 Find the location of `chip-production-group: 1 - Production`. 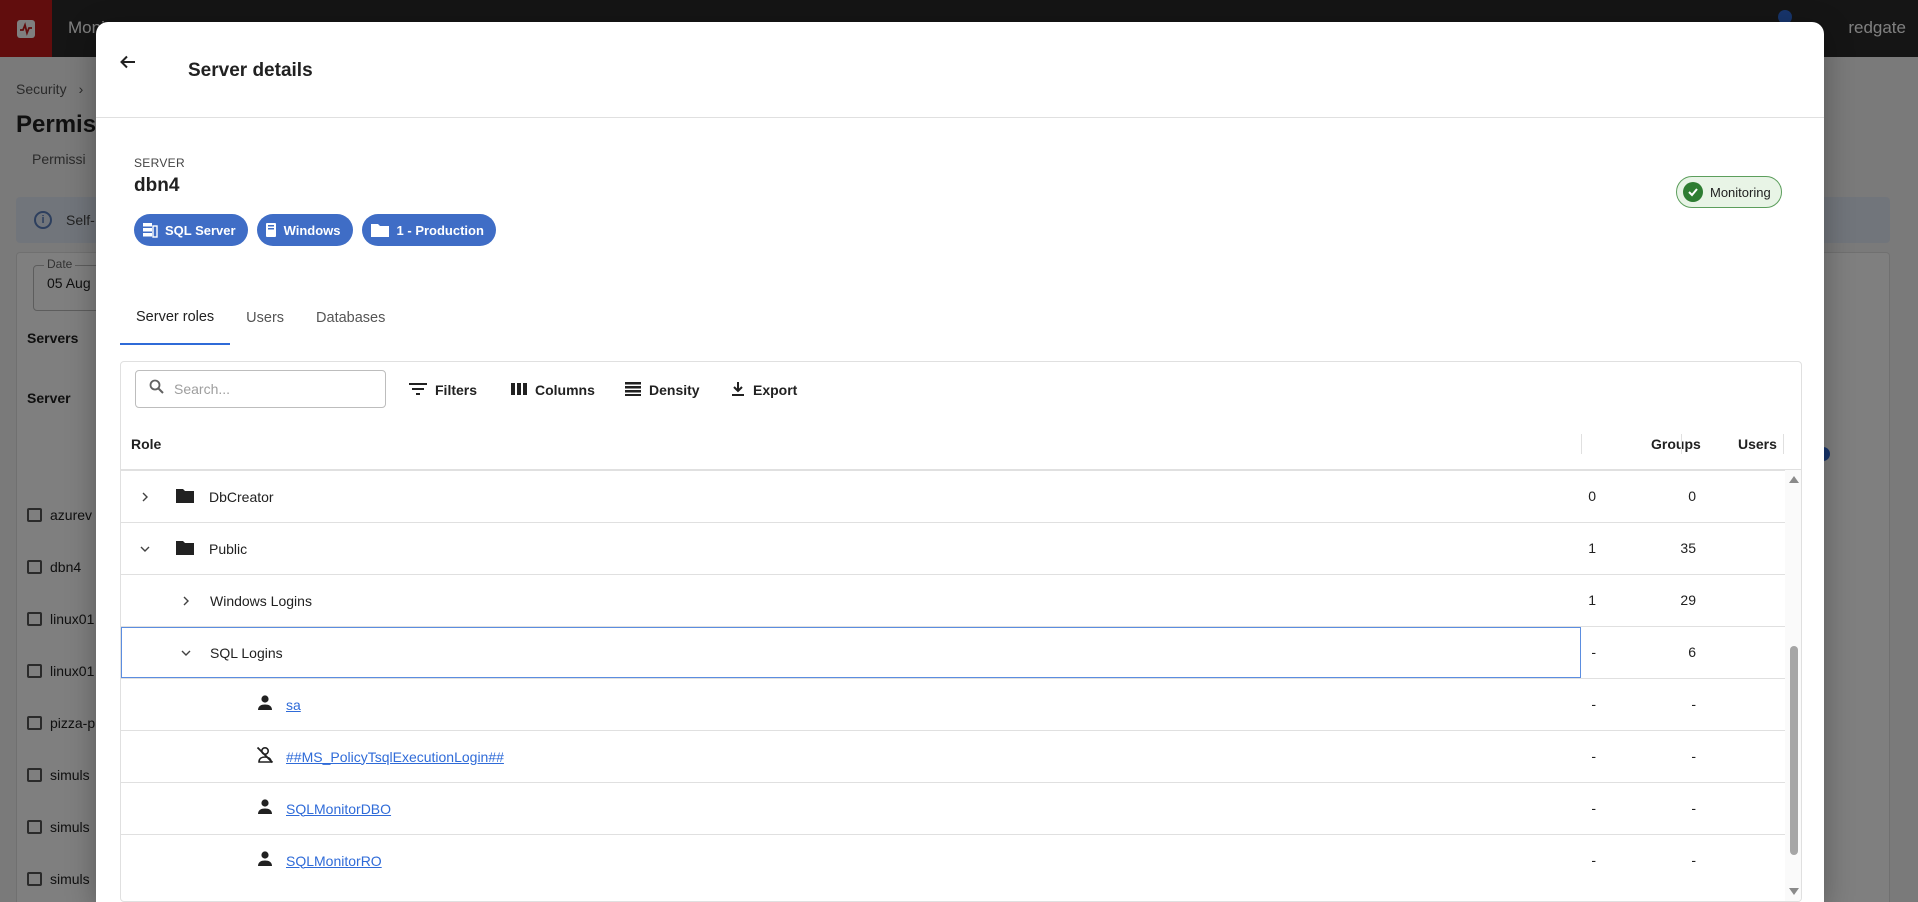

chip-production-group: 1 - Production is located at coordinates (428, 230).